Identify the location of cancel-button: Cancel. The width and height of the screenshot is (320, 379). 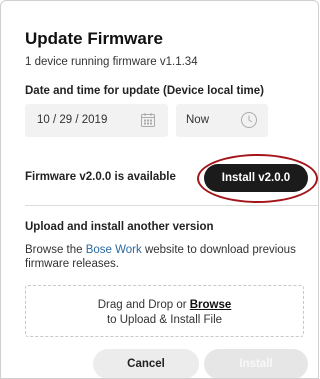
(146, 363).